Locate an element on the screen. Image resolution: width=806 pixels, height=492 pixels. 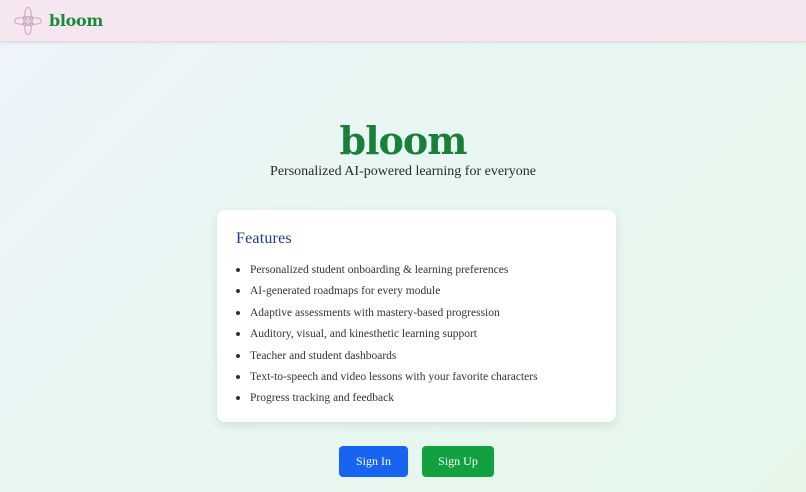
top-navbar: bloom is located at coordinates (403, 21).